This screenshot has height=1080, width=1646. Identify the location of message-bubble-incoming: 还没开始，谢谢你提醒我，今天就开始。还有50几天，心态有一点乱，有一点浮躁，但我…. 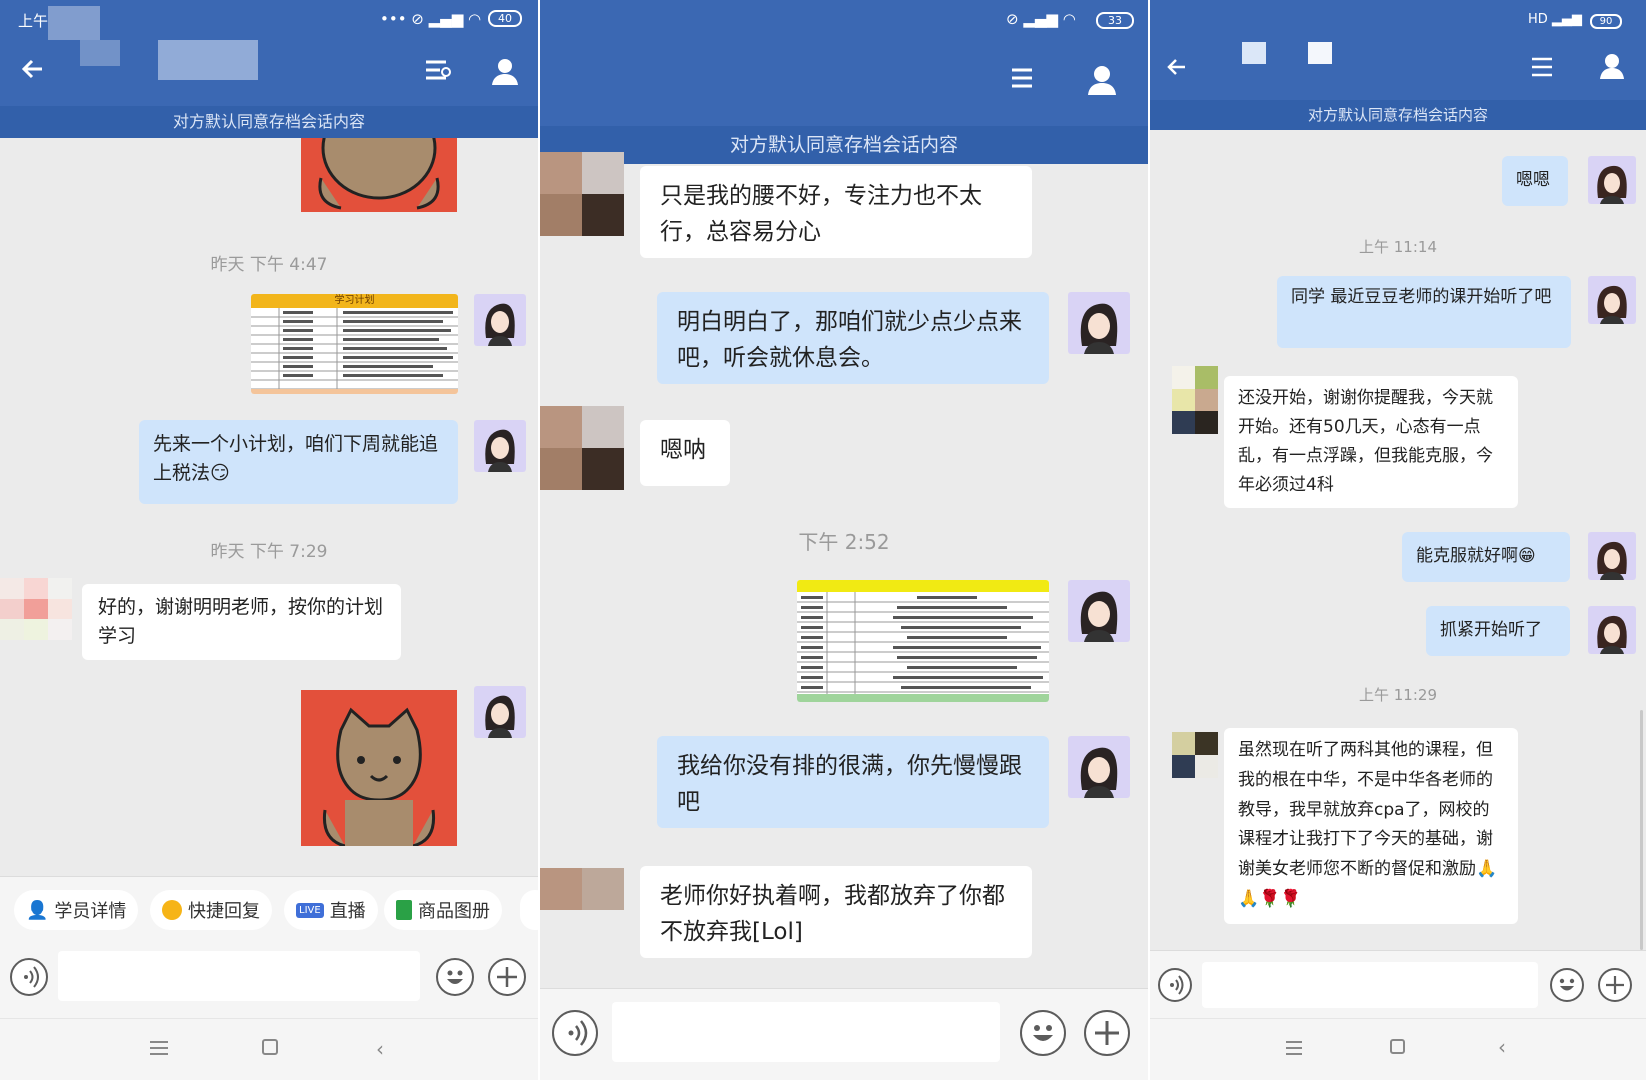
(1371, 442).